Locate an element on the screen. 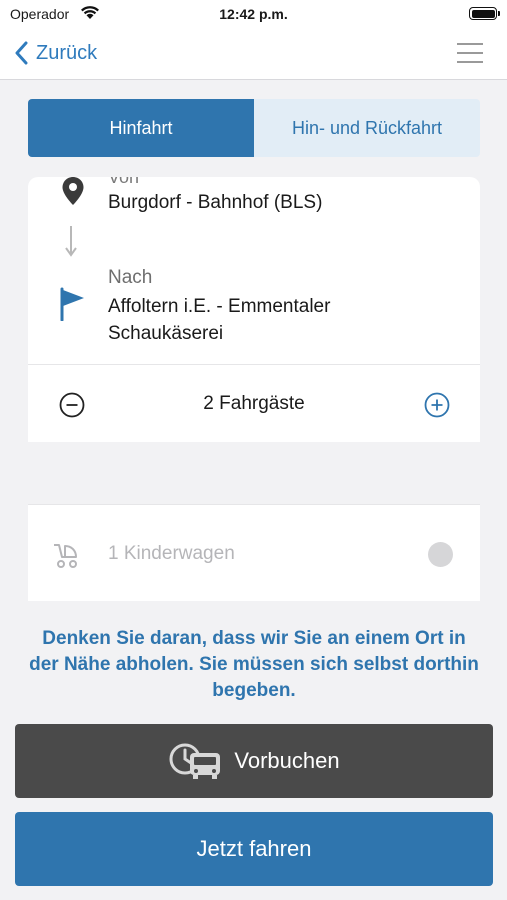 The height and width of the screenshot is (900, 507). tab-round-trip: Hin- und Rückfahrt is located at coordinates (367, 128).